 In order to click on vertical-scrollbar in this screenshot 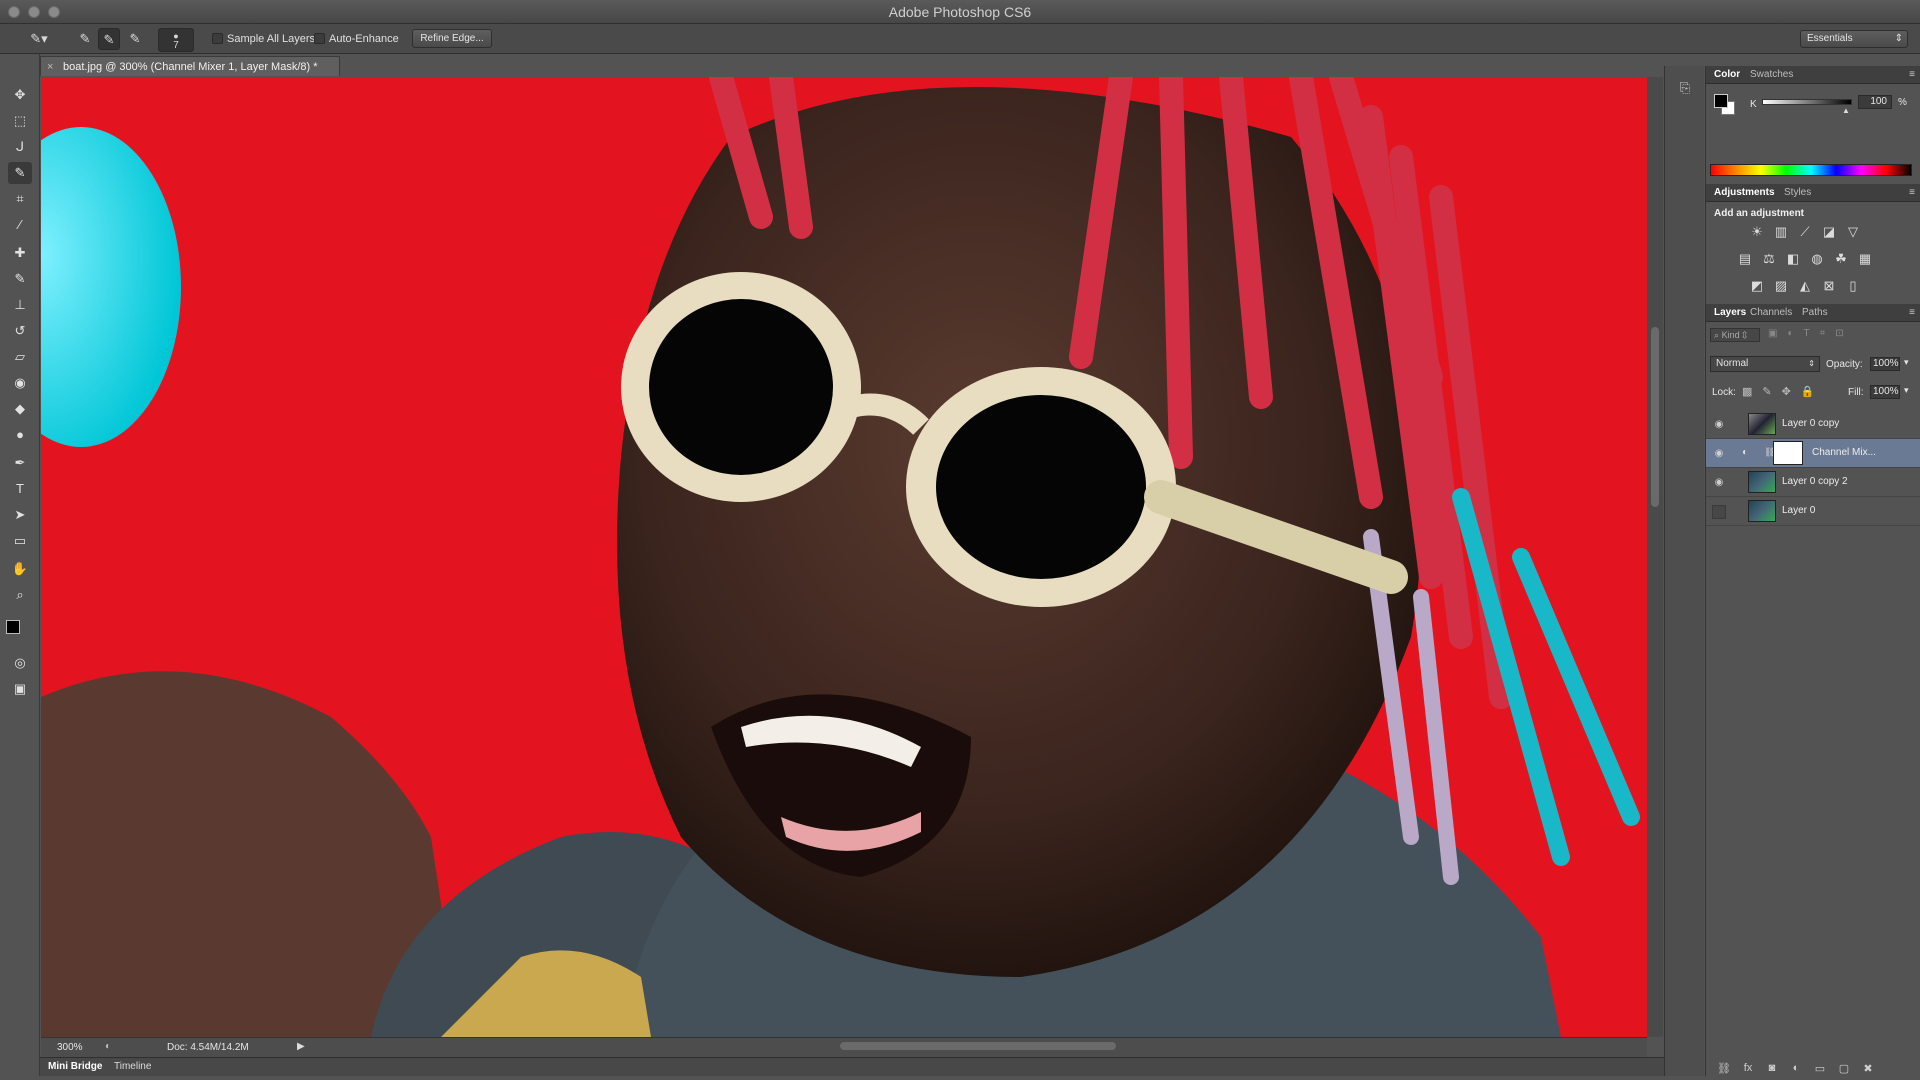, I will do `click(1655, 557)`.